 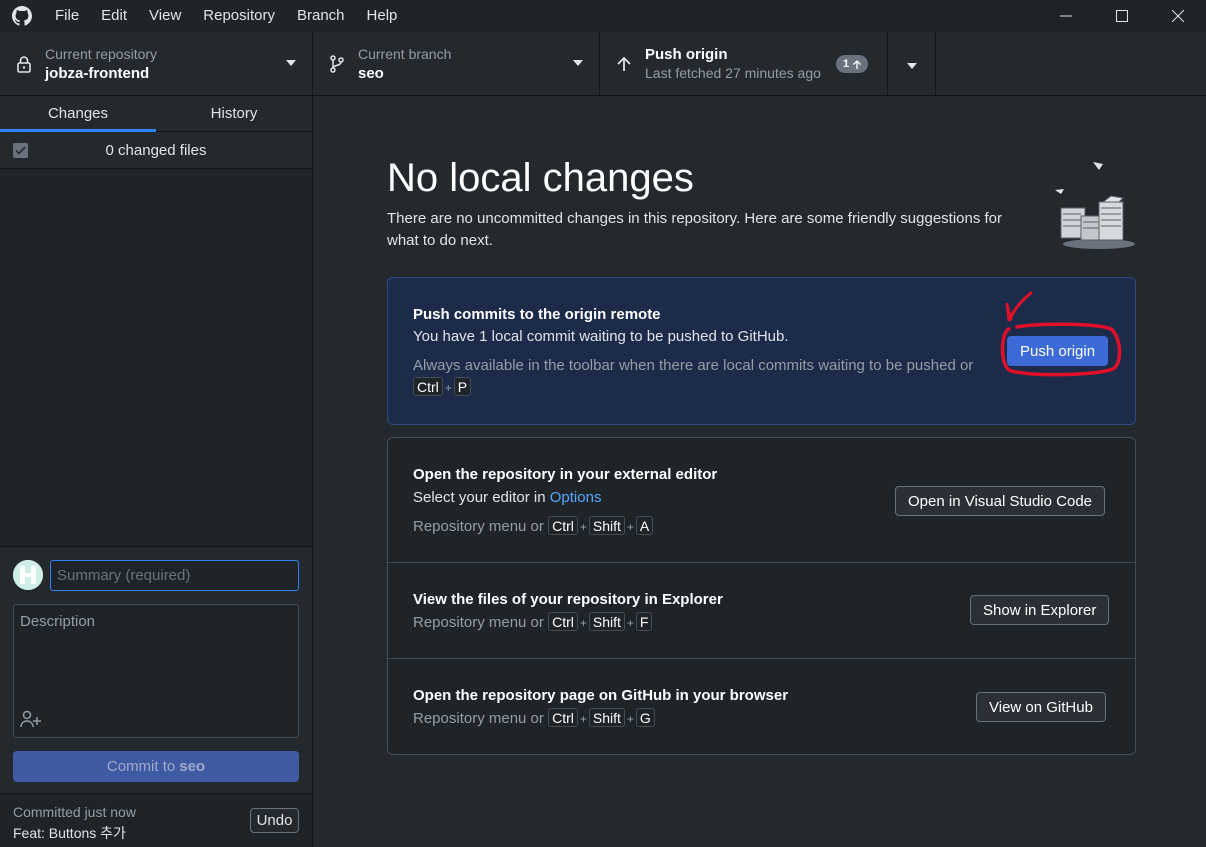 What do you see at coordinates (462, 386) in the screenshot?
I see `shortcut-key: P` at bounding box center [462, 386].